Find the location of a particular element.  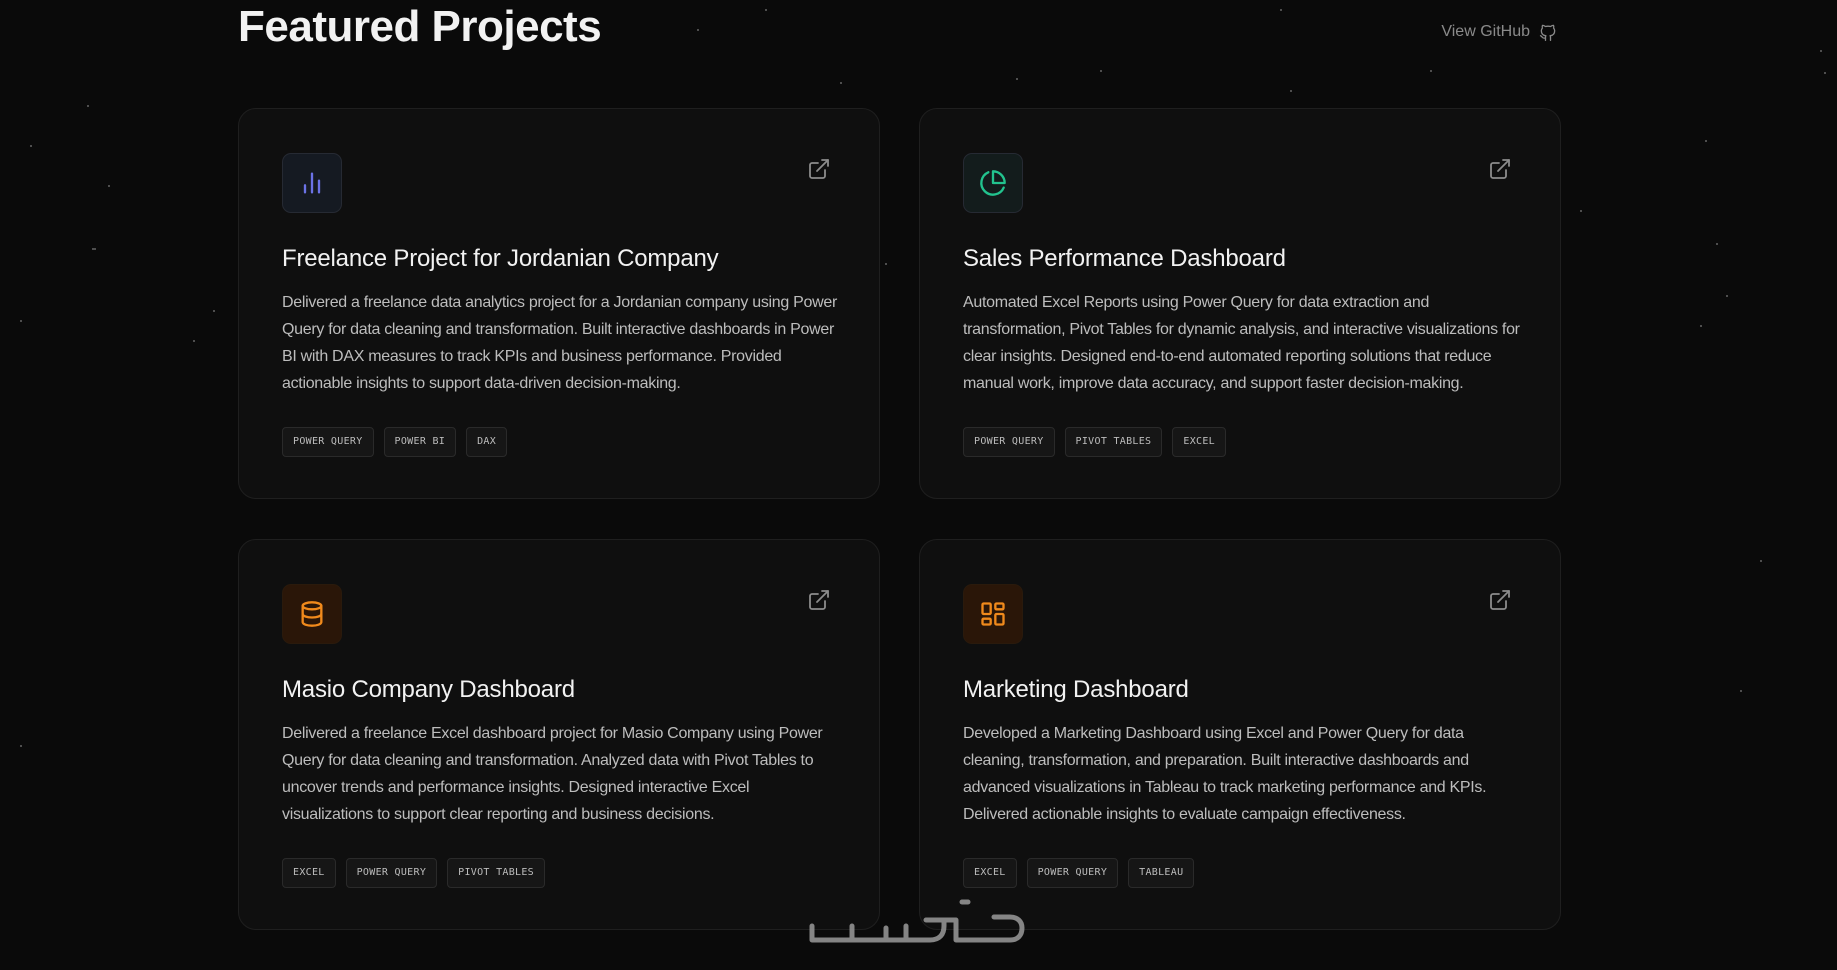

view-github-link: View GitHub is located at coordinates (1499, 32).